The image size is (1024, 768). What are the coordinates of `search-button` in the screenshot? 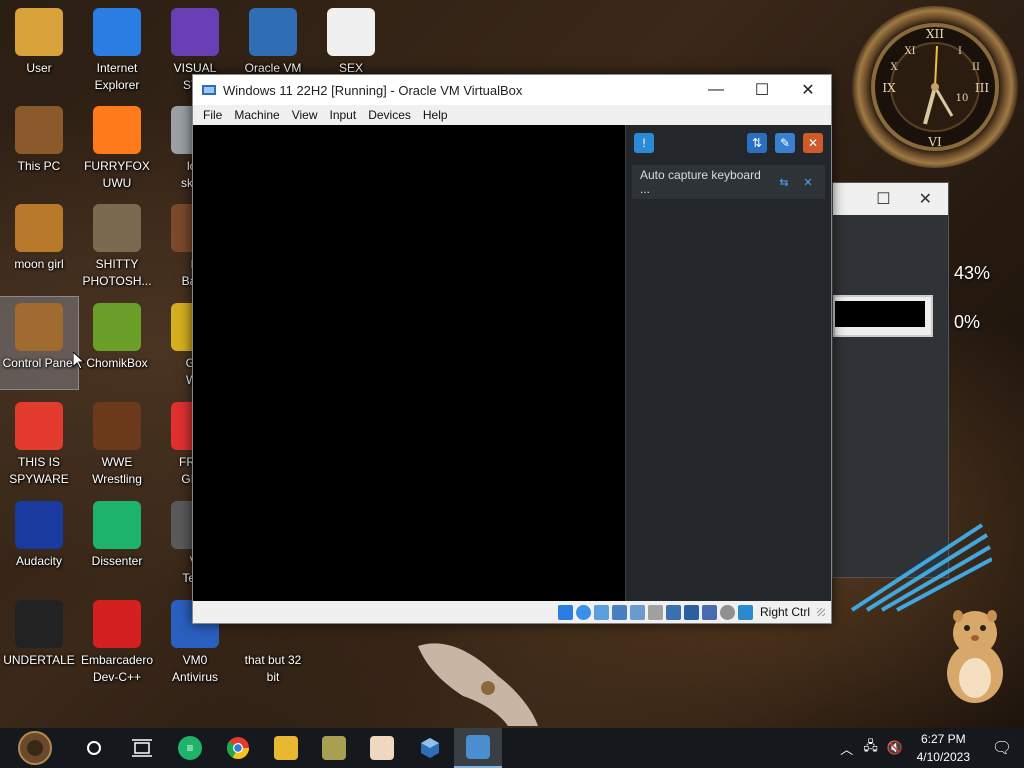 It's located at (94, 748).